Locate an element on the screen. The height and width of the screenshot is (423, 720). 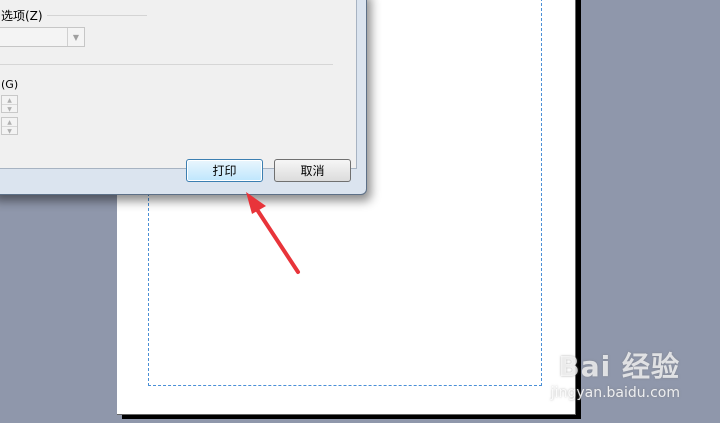
spinner-1: ▲ ▼ is located at coordinates (9, 104).